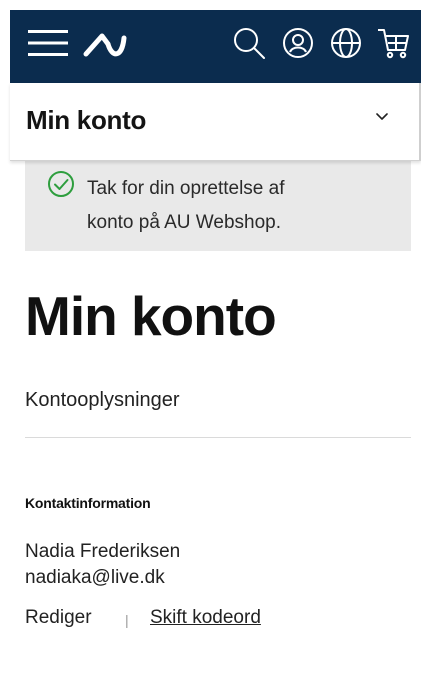 Image resolution: width=421 pixels, height=691 pixels. I want to click on notice-line-2: konto på AU Webshop., so click(184, 222).